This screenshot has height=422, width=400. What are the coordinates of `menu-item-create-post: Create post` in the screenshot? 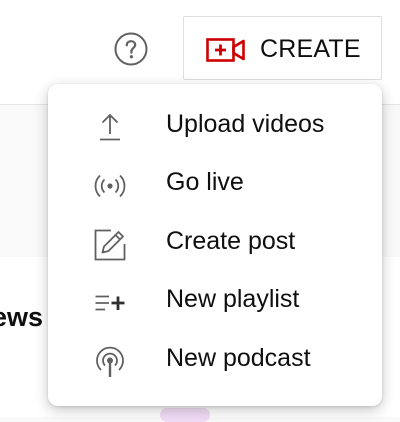 It's located at (215, 243).